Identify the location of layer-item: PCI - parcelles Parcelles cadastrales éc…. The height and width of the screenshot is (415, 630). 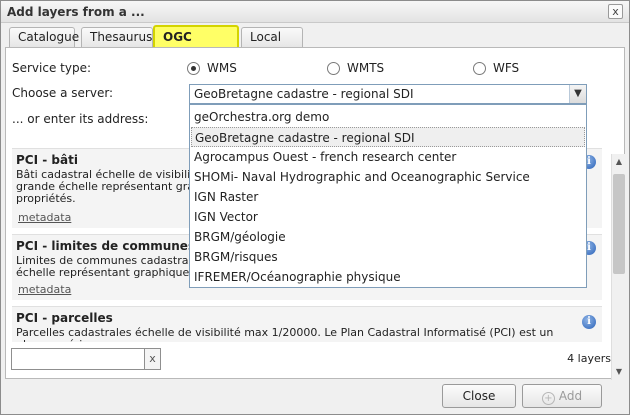
(307, 324).